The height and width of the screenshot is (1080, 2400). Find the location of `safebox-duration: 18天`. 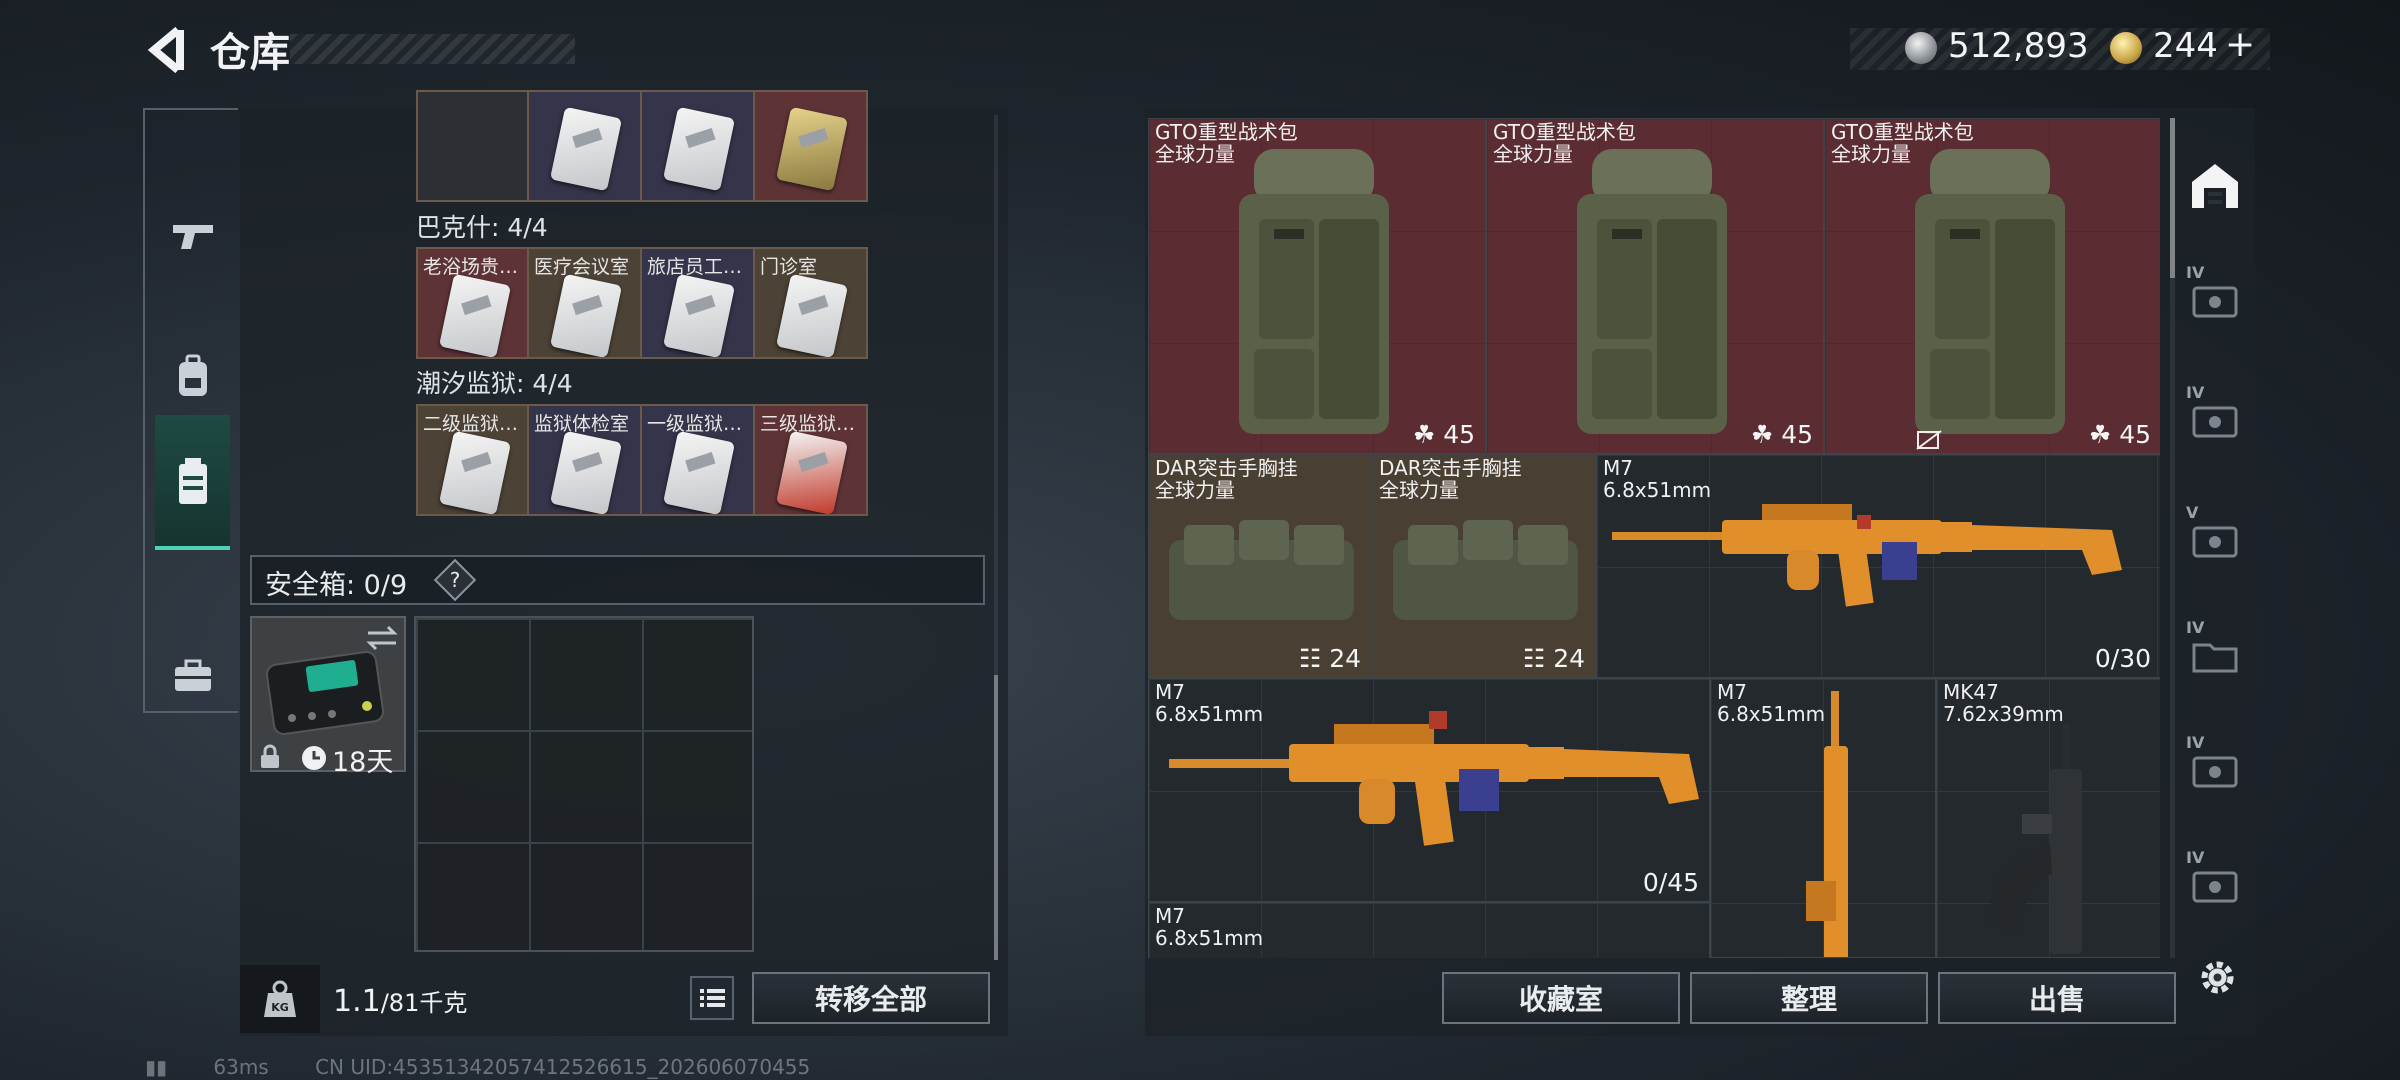

safebox-duration: 18天 is located at coordinates (363, 762).